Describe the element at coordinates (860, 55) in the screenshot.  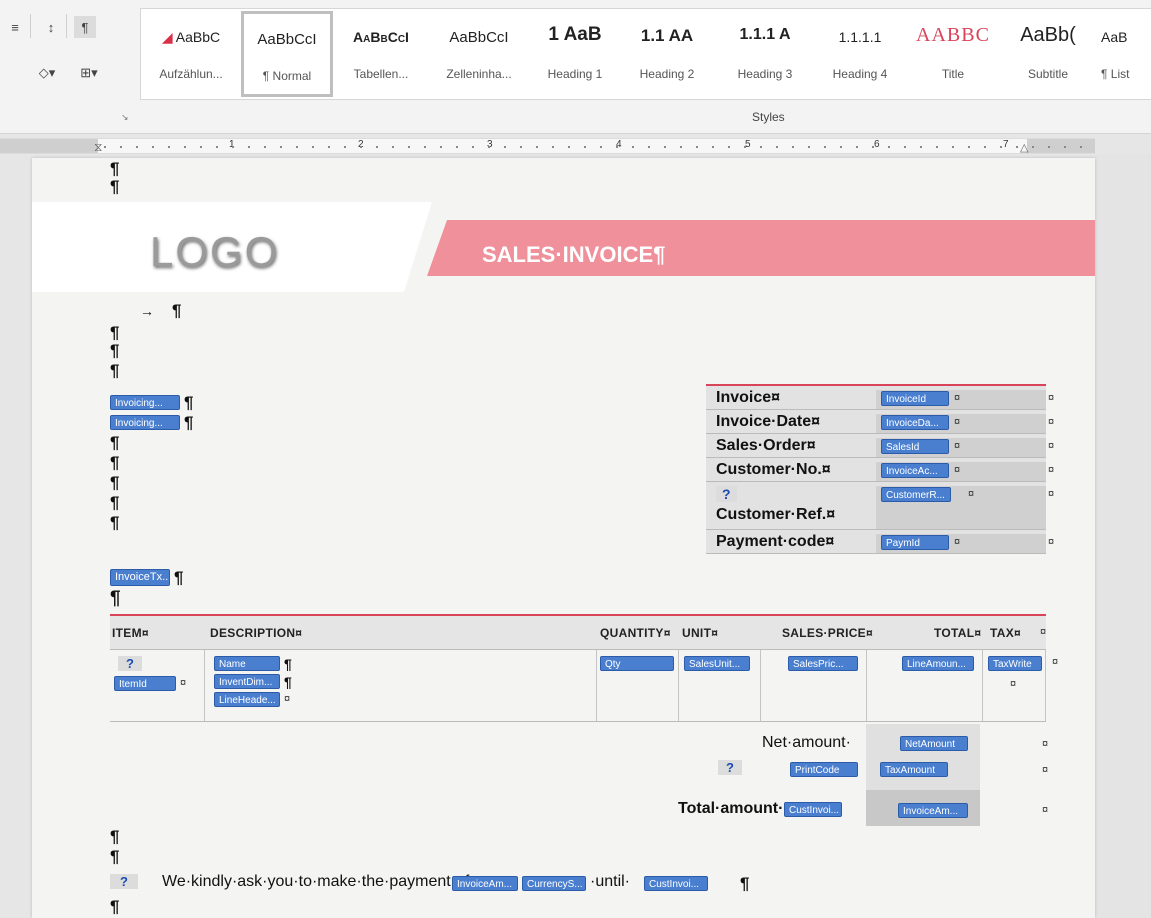
I see `style-heading-4: 1.1.1.1 Heading 4` at that location.